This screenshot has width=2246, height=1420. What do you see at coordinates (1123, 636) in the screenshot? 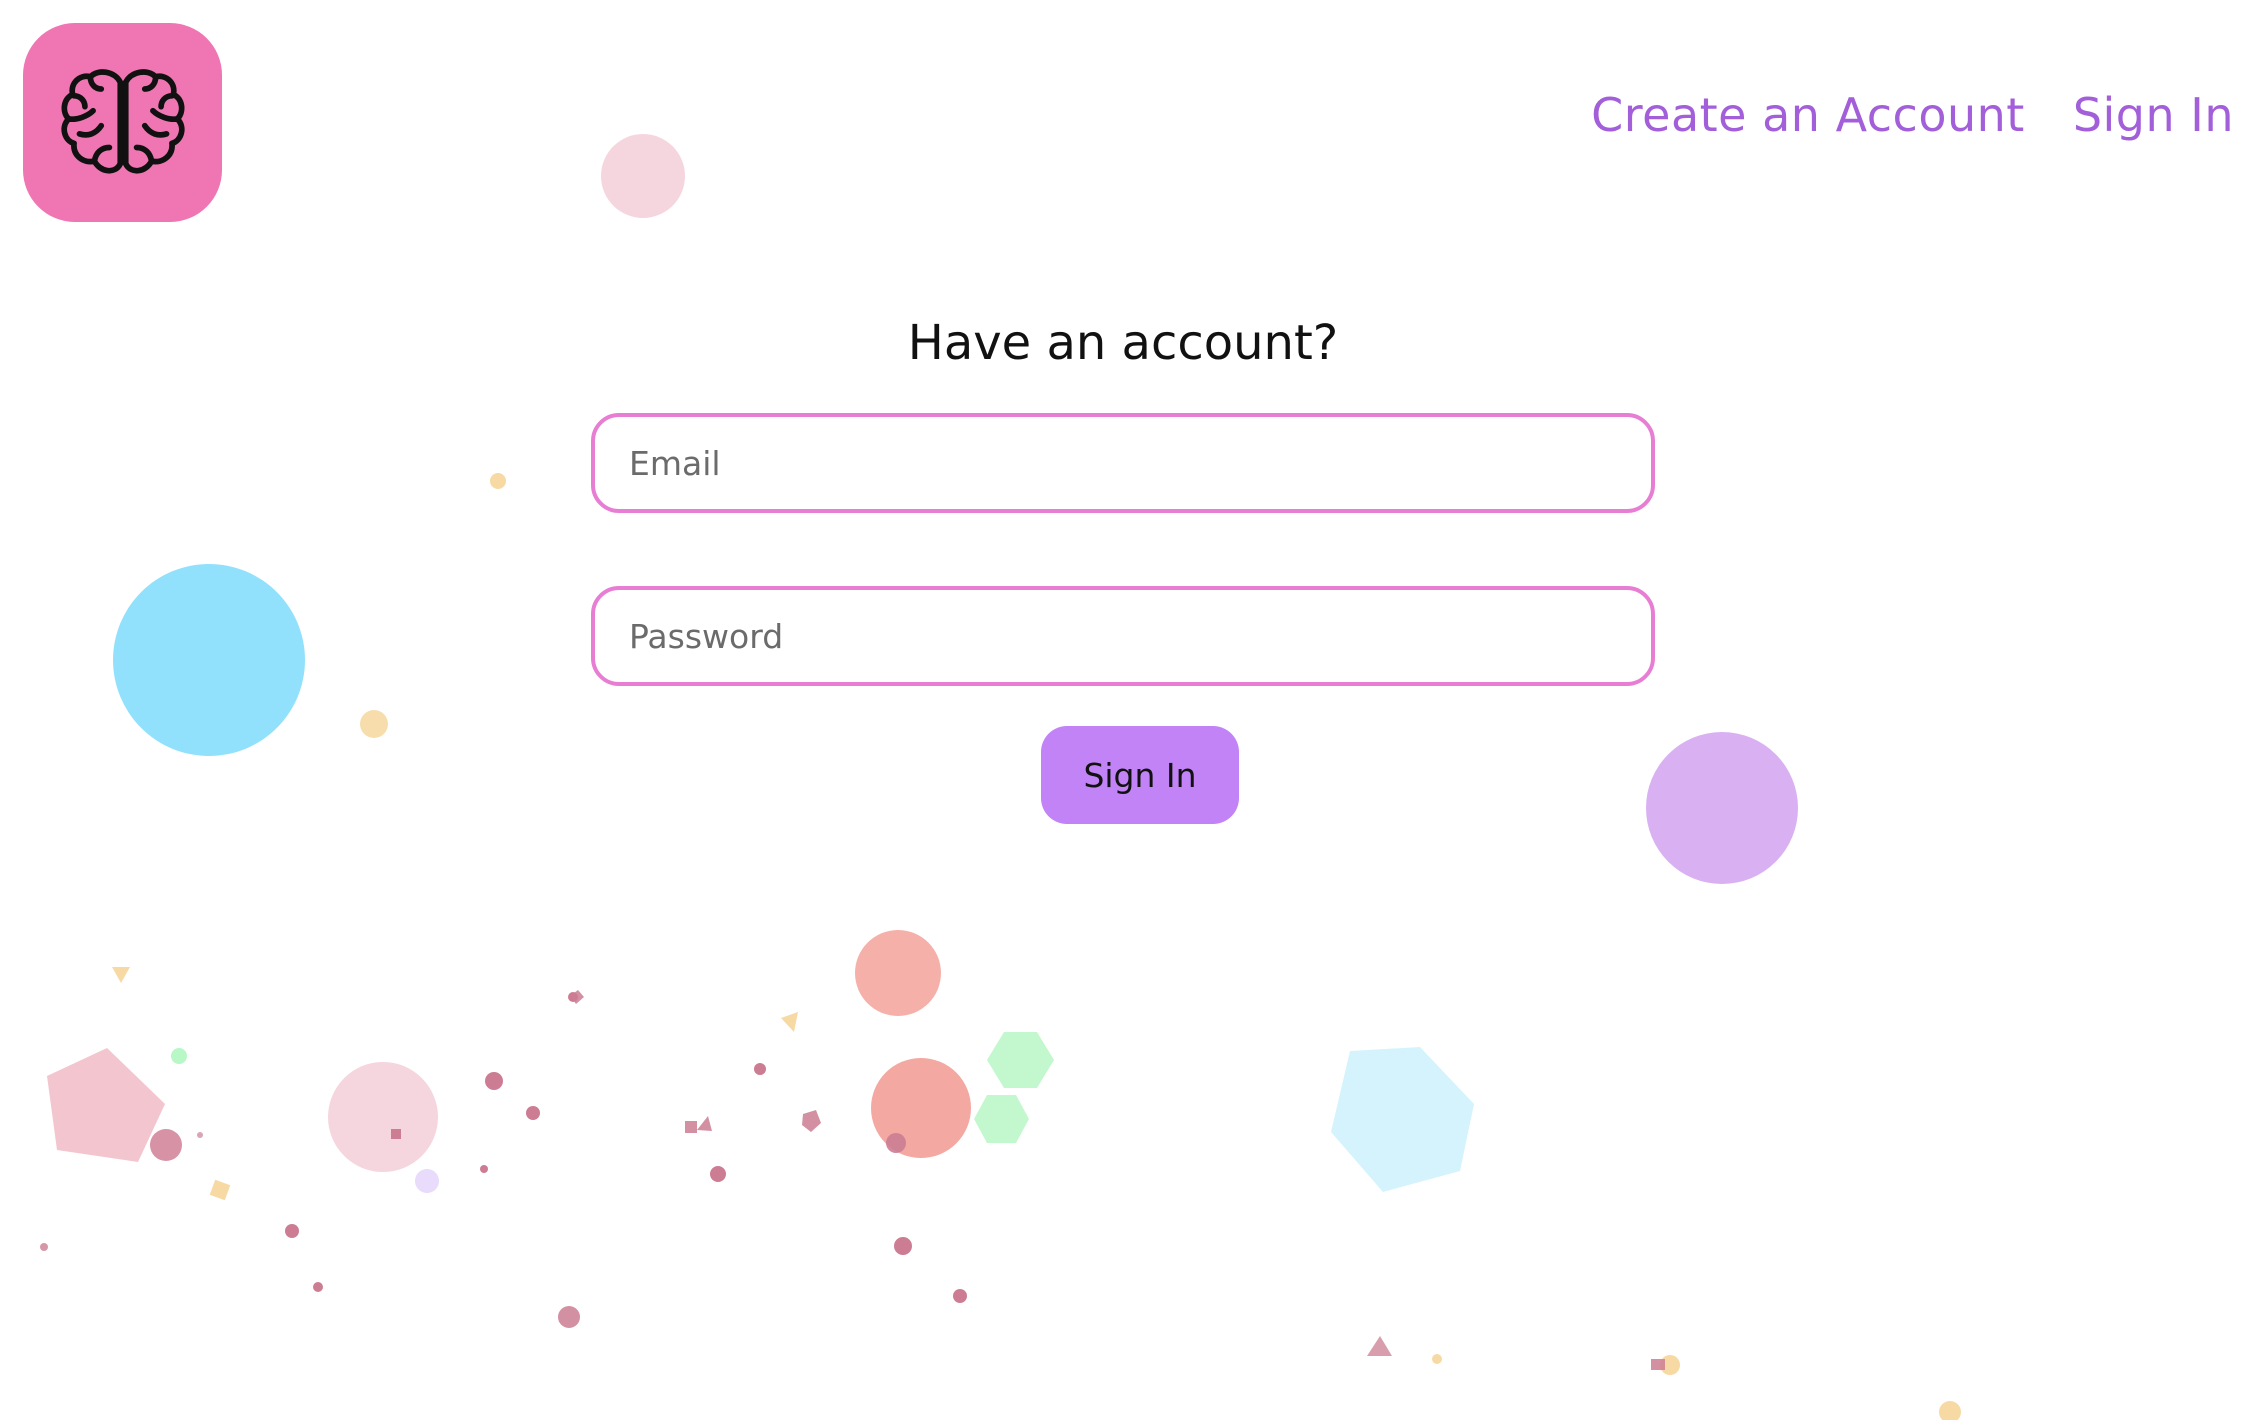
I see `password-field` at bounding box center [1123, 636].